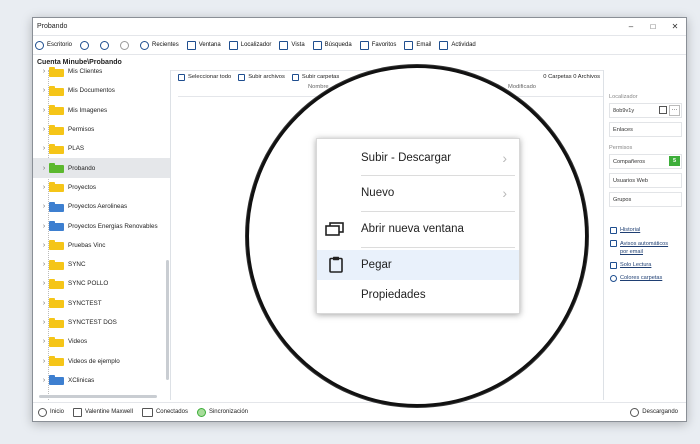 Image resolution: width=700 pixels, height=444 pixels. I want to click on toolbar-button-búsqueda: Búsqueda, so click(332, 45).